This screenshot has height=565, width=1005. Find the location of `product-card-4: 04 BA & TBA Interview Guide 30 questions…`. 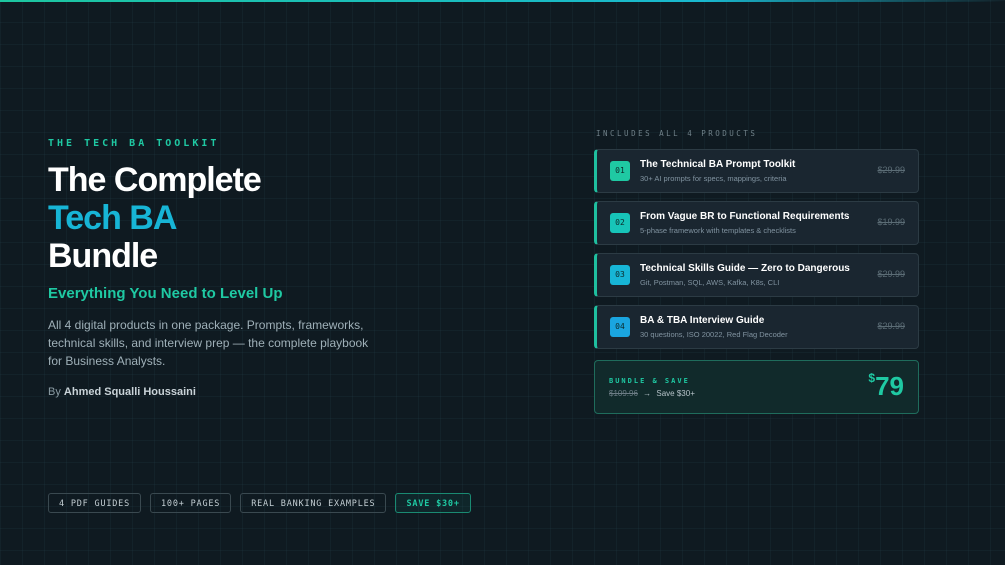

product-card-4: 04 BA & TBA Interview Guide 30 questions… is located at coordinates (756, 327).